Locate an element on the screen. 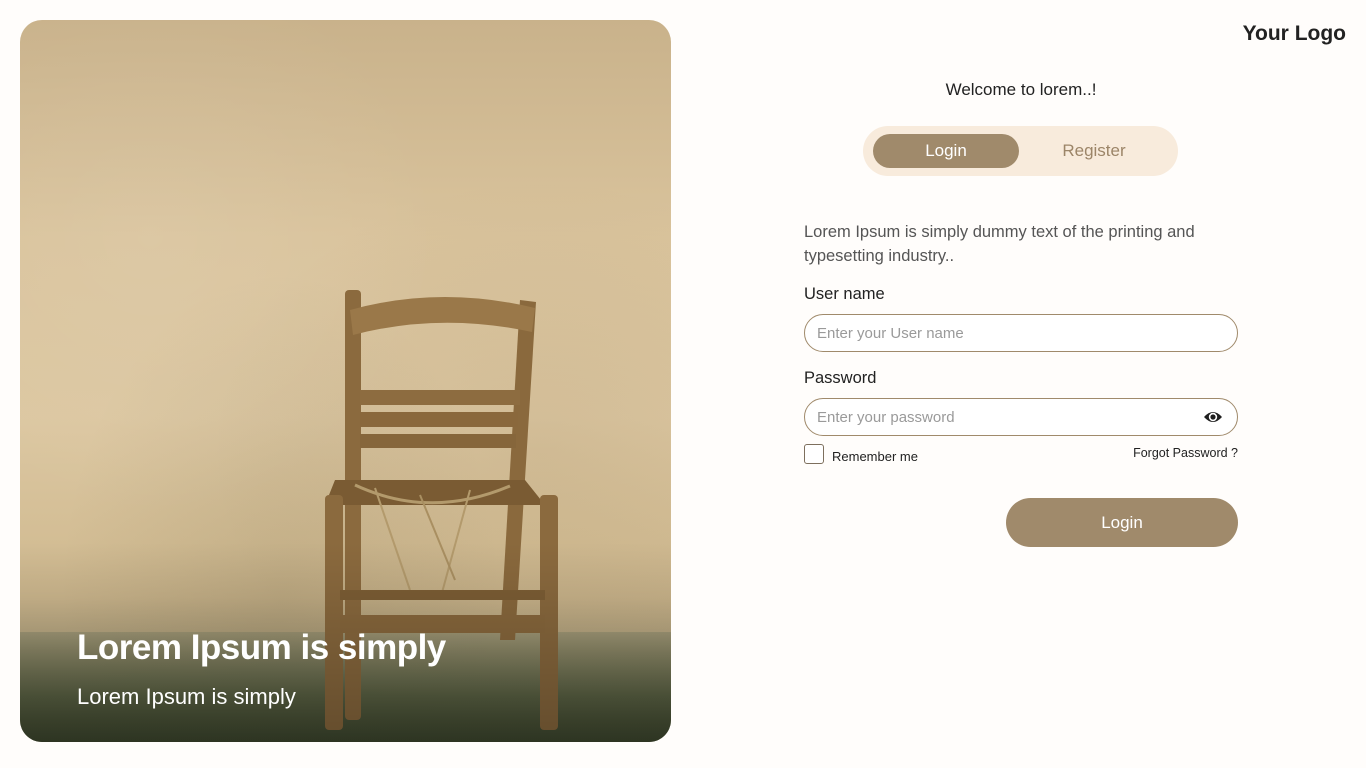 This screenshot has width=1366, height=768. remember-me-label: Remember me is located at coordinates (875, 456).